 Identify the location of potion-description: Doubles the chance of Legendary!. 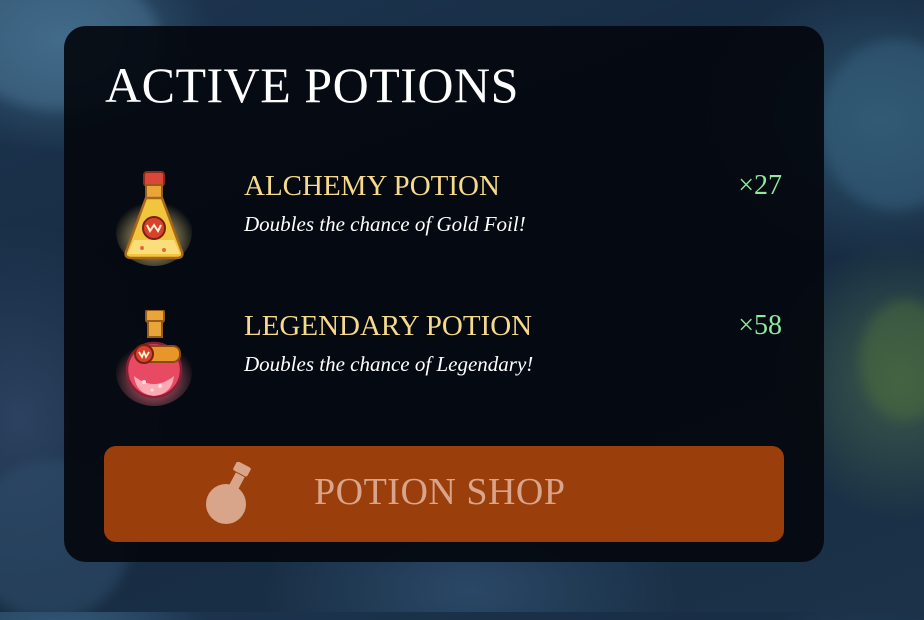
(389, 364).